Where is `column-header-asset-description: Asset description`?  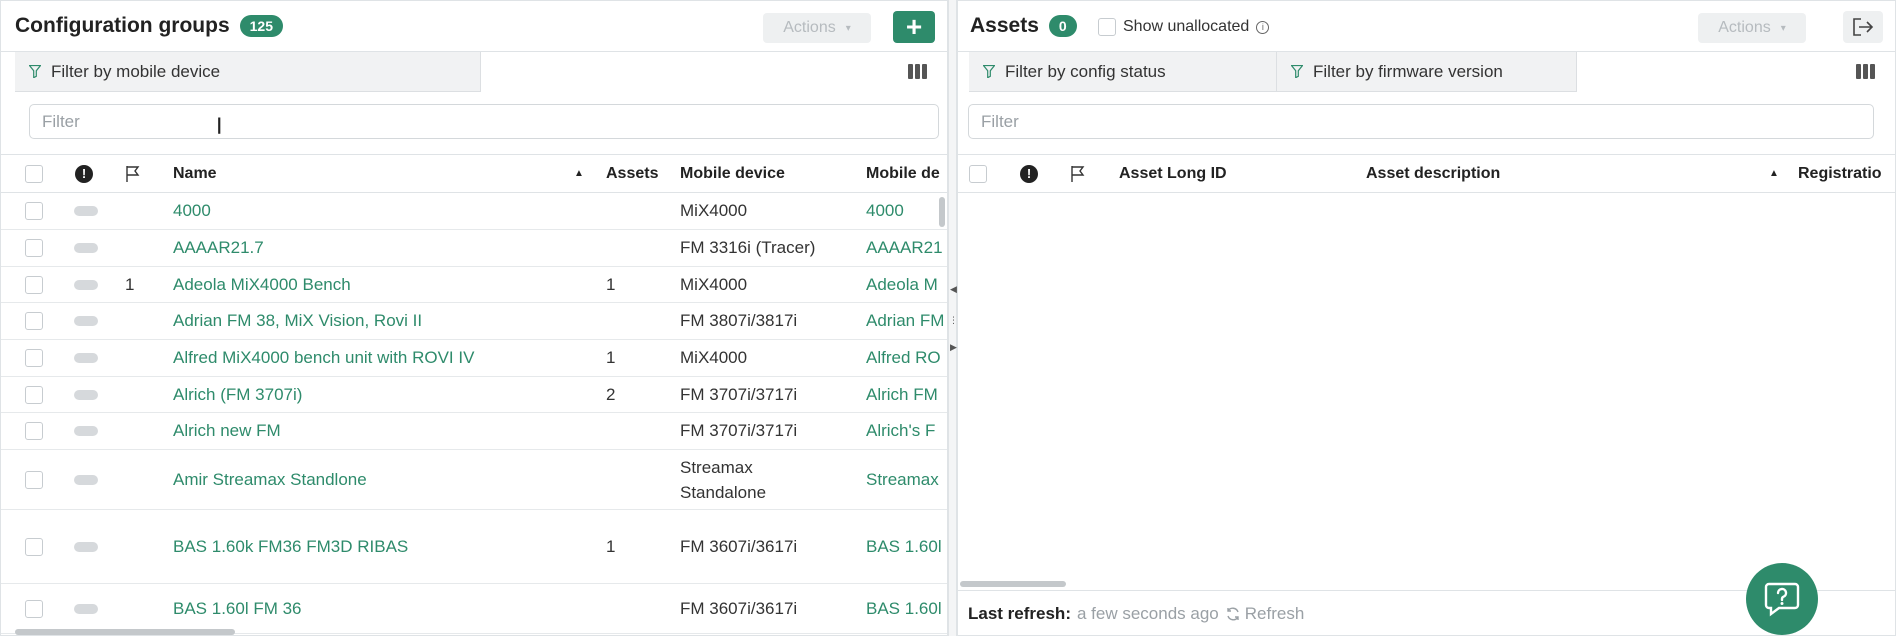
column-header-asset-description: Asset description is located at coordinates (1433, 173).